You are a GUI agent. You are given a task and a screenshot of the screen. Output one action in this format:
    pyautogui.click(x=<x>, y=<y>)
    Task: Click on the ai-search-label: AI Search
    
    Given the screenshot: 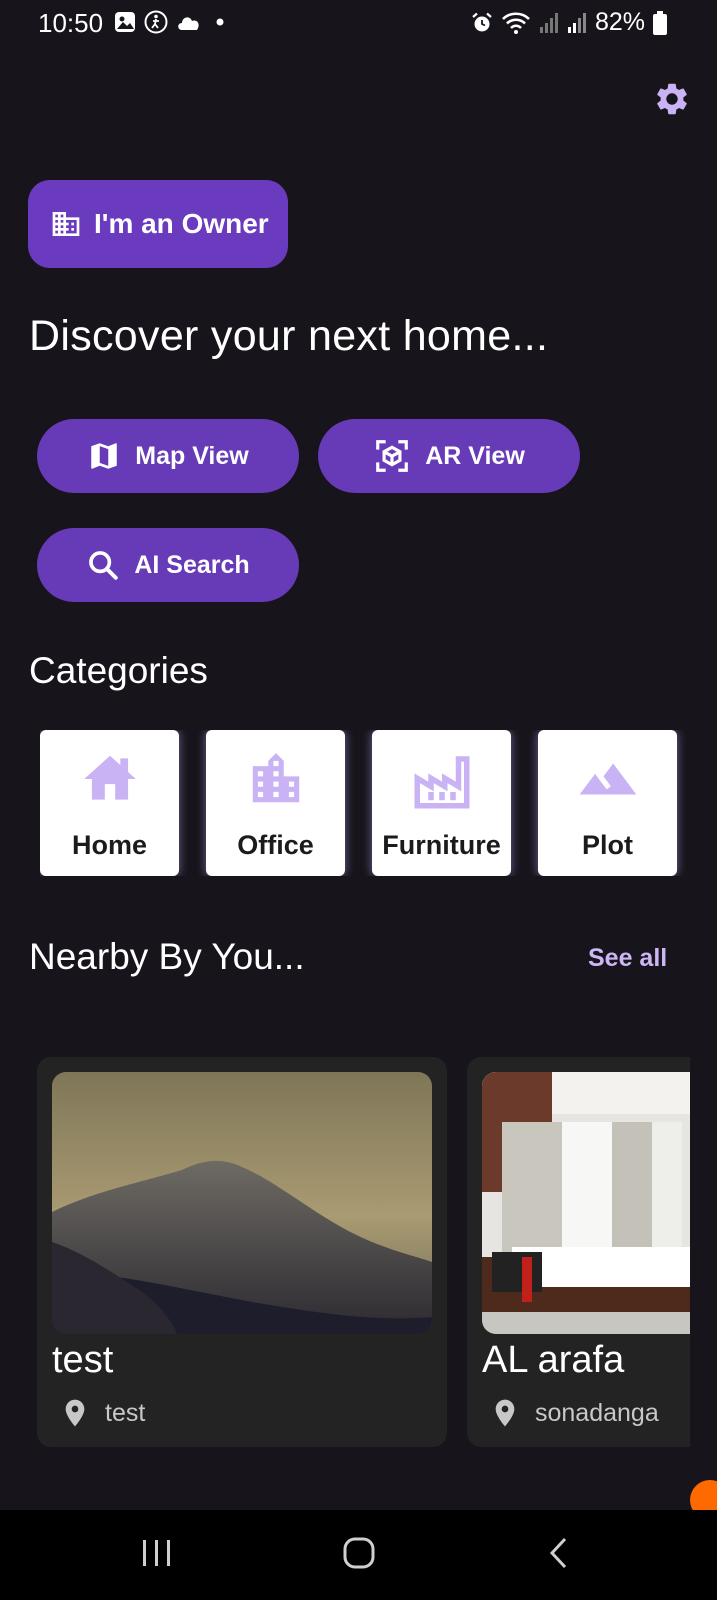 What is the action you would take?
    pyautogui.click(x=192, y=564)
    